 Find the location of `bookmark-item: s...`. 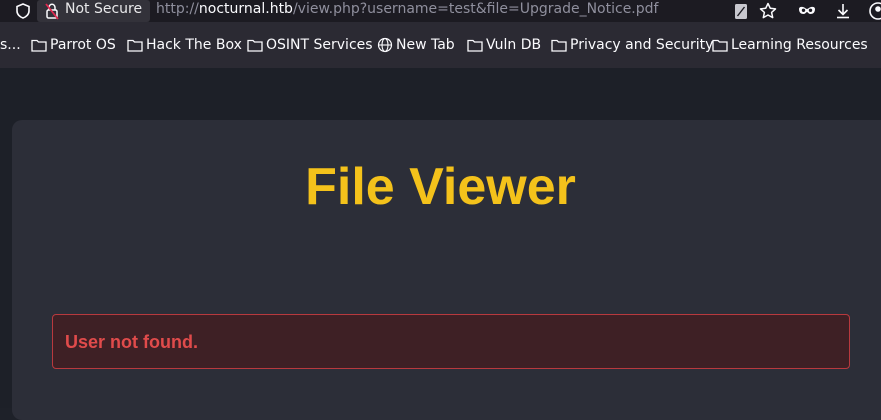

bookmark-item: s... is located at coordinates (10, 45).